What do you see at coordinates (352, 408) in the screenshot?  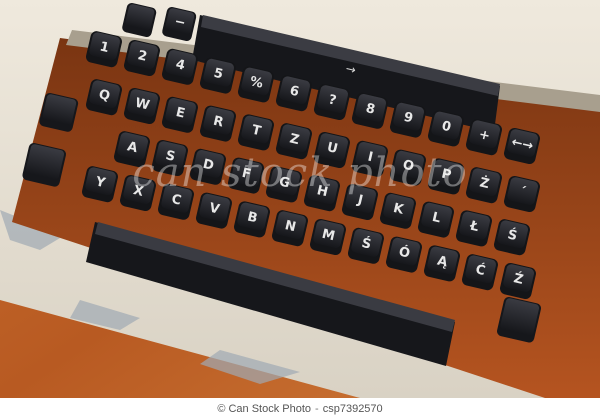 I see `image-id: csp7392570` at bounding box center [352, 408].